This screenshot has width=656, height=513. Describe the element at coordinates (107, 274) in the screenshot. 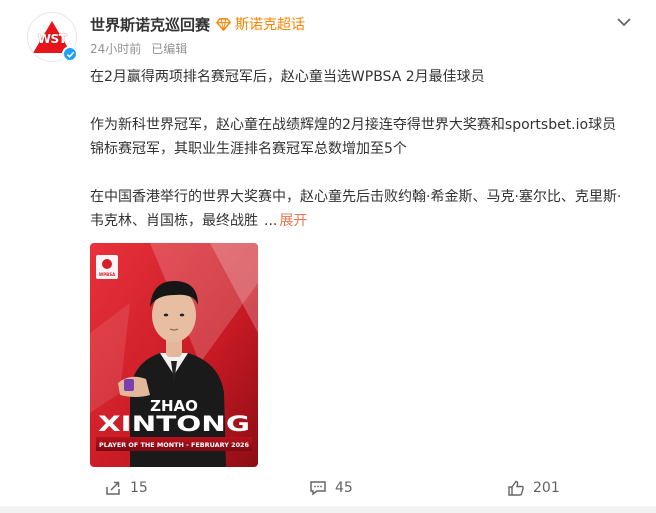

I see `image-logo-text: WPBSA` at that location.